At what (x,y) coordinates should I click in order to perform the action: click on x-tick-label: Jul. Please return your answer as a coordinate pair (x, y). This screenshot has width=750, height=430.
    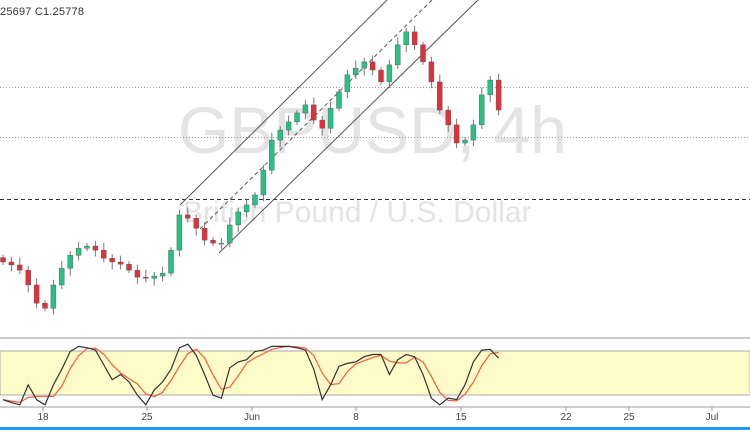
    Looking at the image, I should click on (712, 417).